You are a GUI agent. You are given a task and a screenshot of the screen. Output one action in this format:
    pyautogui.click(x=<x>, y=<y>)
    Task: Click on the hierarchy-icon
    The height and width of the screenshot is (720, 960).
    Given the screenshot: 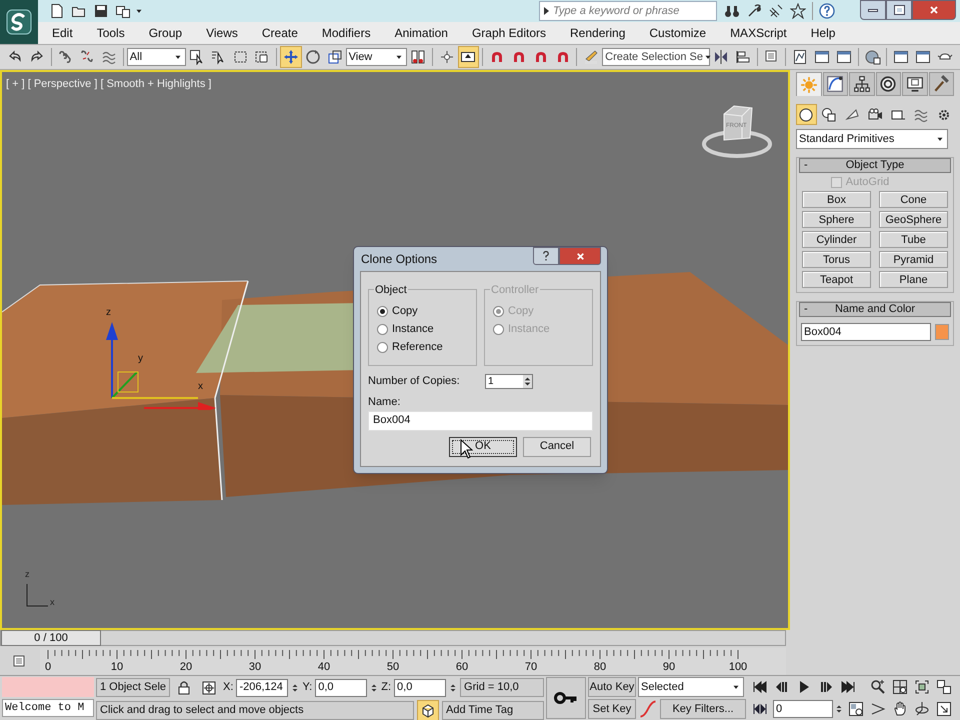 What is the action you would take?
    pyautogui.click(x=861, y=84)
    